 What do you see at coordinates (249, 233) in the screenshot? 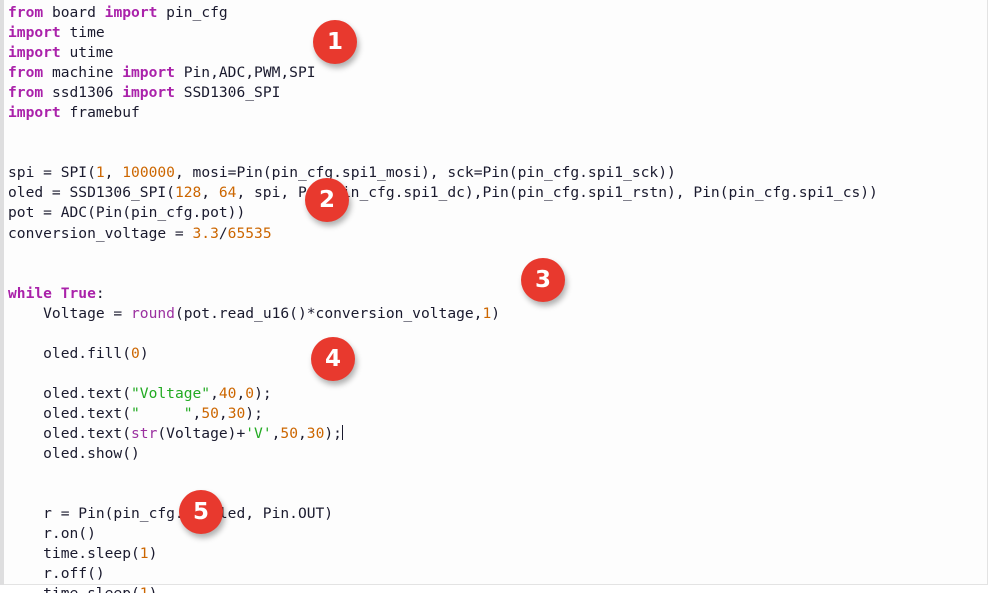
I see `code-token: 65535` at bounding box center [249, 233].